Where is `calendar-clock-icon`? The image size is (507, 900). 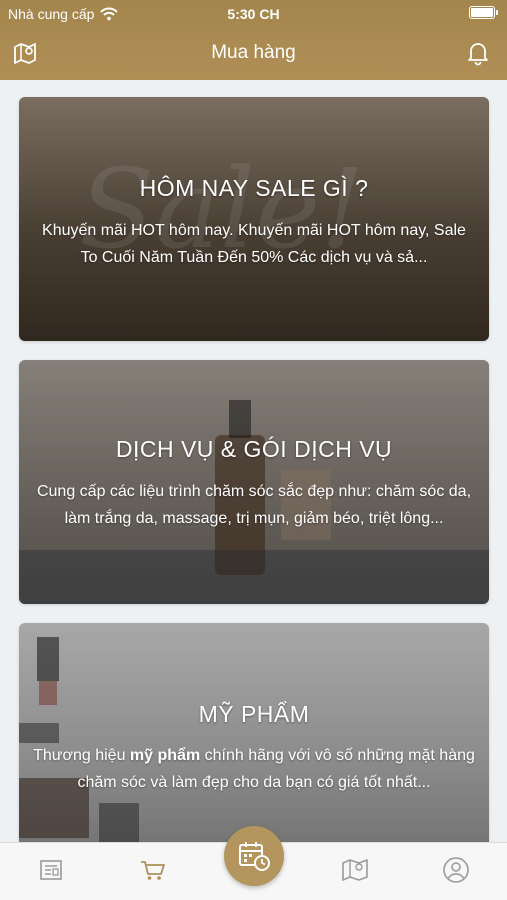
calendar-clock-icon is located at coordinates (254, 856).